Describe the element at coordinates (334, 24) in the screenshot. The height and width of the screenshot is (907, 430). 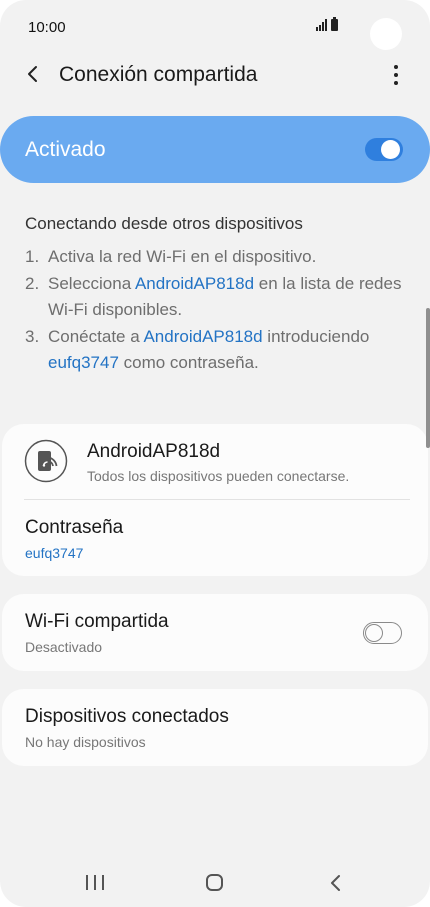
I see `battery-icon` at that location.